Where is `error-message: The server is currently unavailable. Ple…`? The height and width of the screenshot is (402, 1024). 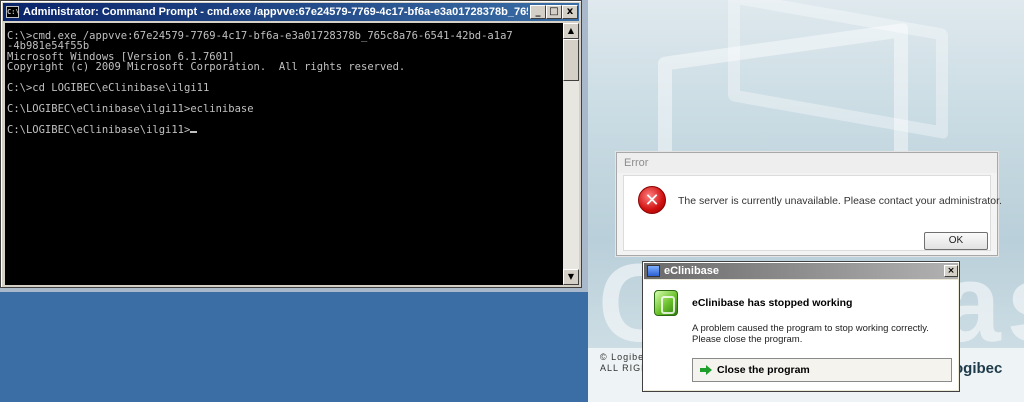 error-message: The server is currently unavailable. Ple… is located at coordinates (840, 201).